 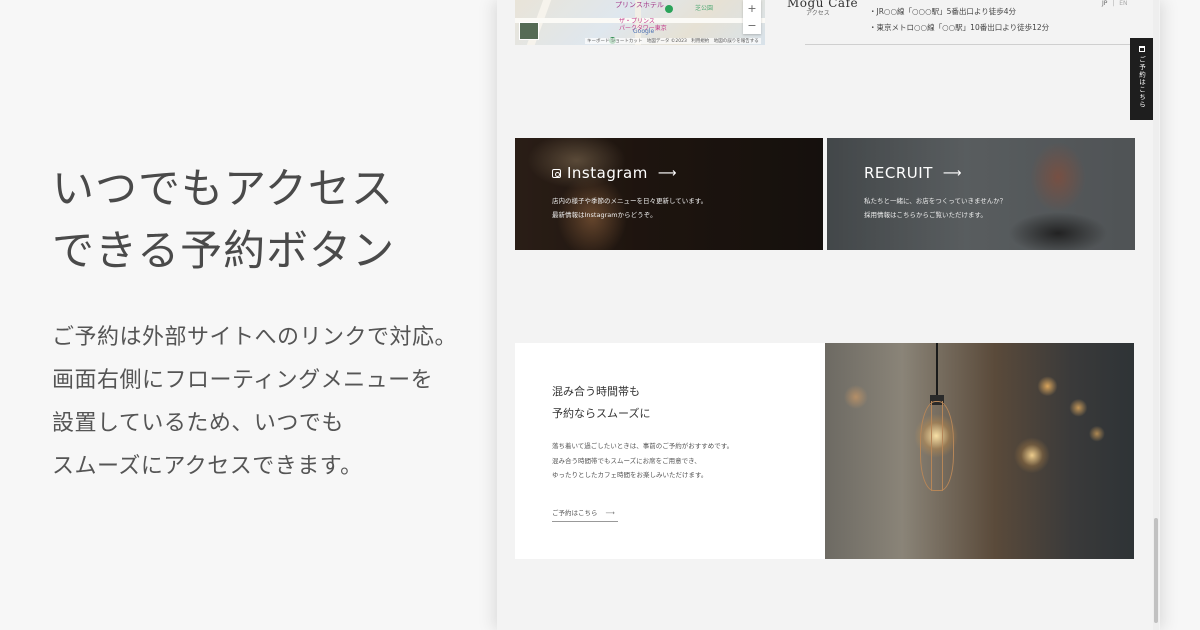 What do you see at coordinates (1123, 3) in the screenshot?
I see `lang-en: EN` at bounding box center [1123, 3].